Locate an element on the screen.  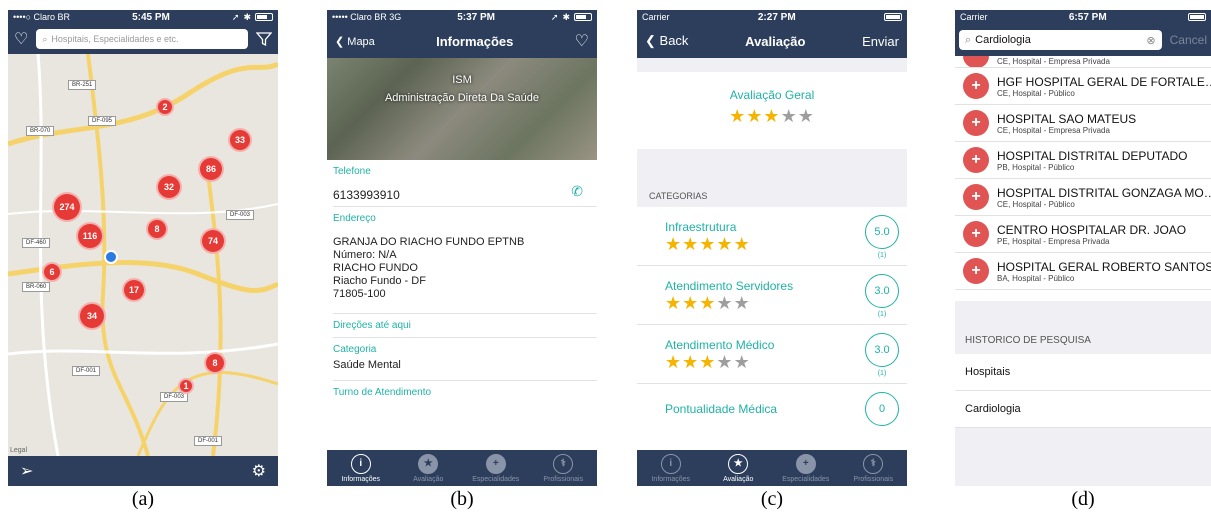
result-row-partial: CE, Hospital - Empresa Privada is located at coordinates (1083, 62).